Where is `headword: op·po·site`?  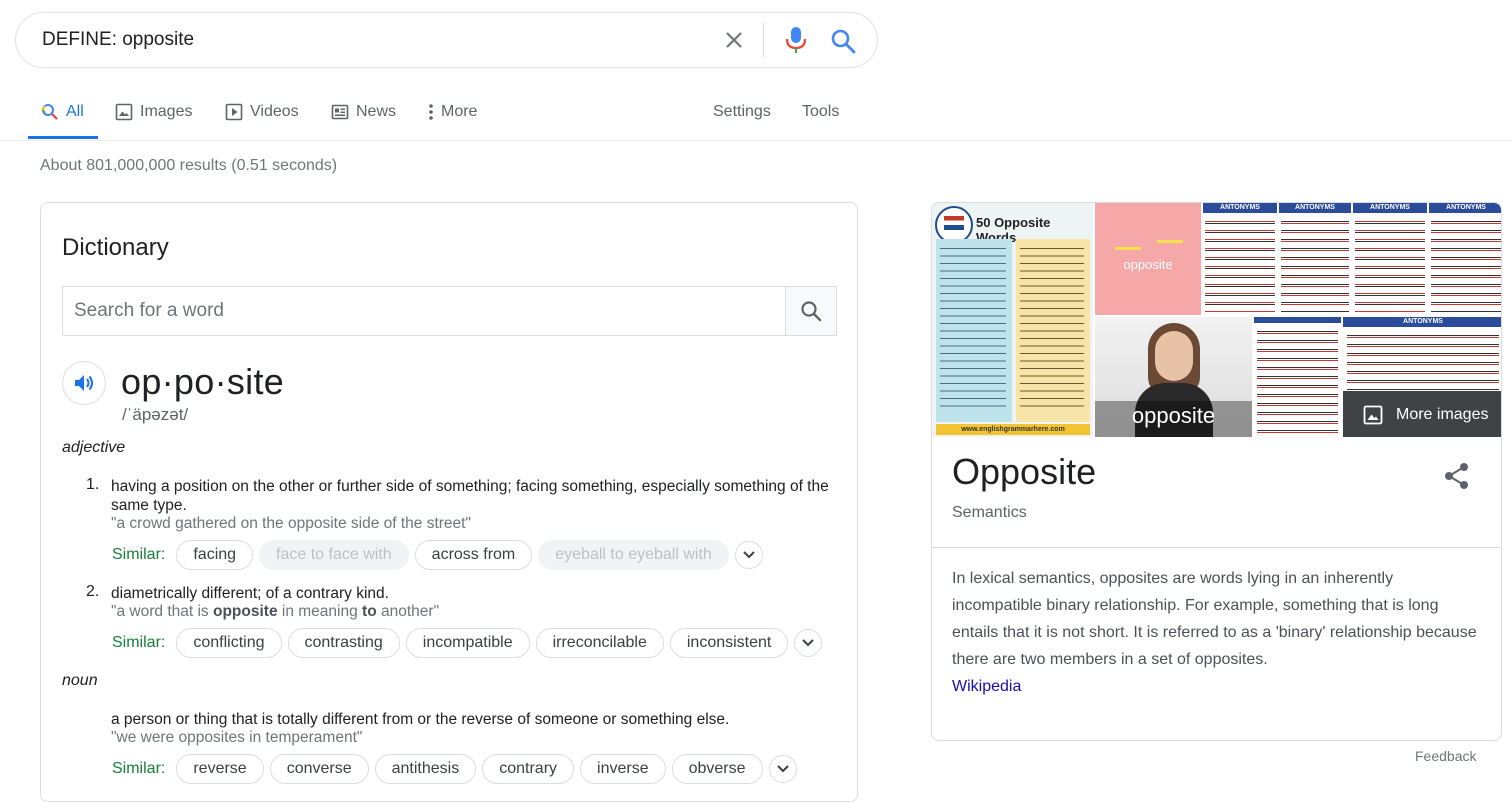 headword: op·po·site is located at coordinates (203, 381).